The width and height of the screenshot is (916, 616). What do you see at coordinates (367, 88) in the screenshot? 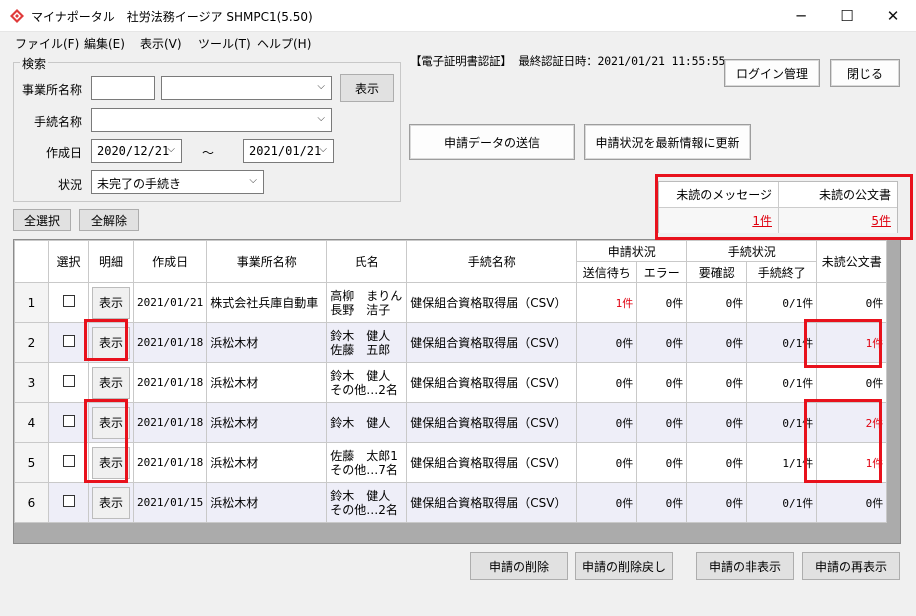
I see `office-show-button: 表示` at bounding box center [367, 88].